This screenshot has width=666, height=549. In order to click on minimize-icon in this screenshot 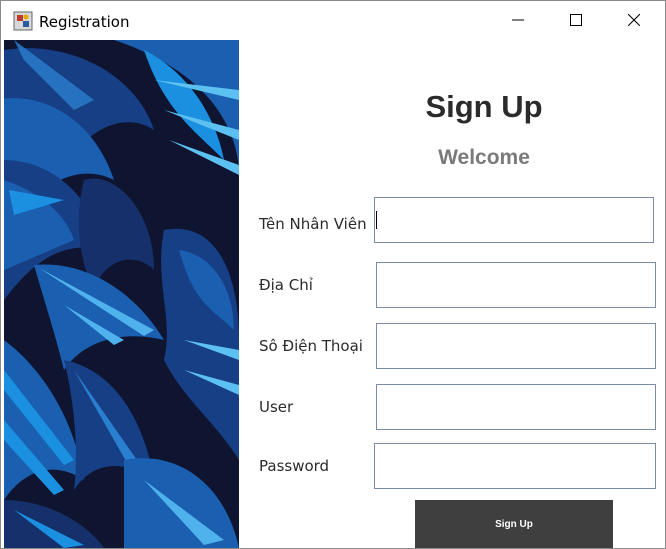, I will do `click(518, 20)`.